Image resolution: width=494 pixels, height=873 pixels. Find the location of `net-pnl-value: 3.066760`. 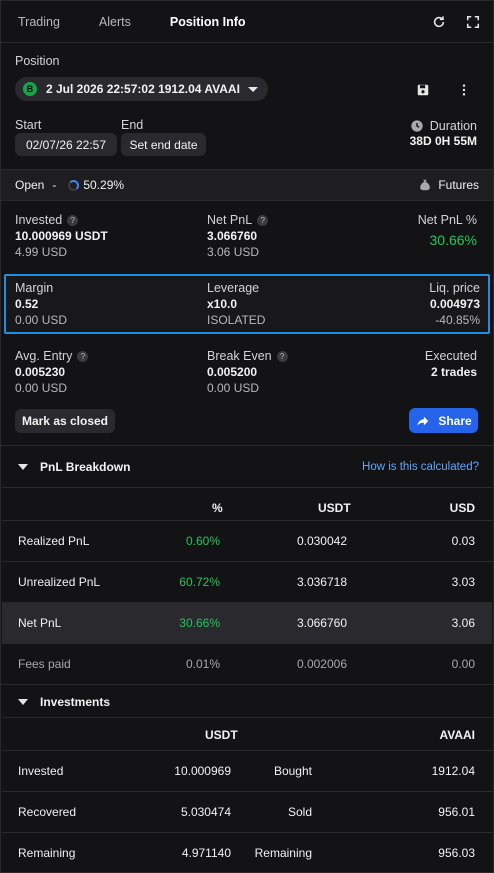

net-pnl-value: 3.066760 is located at coordinates (232, 236).